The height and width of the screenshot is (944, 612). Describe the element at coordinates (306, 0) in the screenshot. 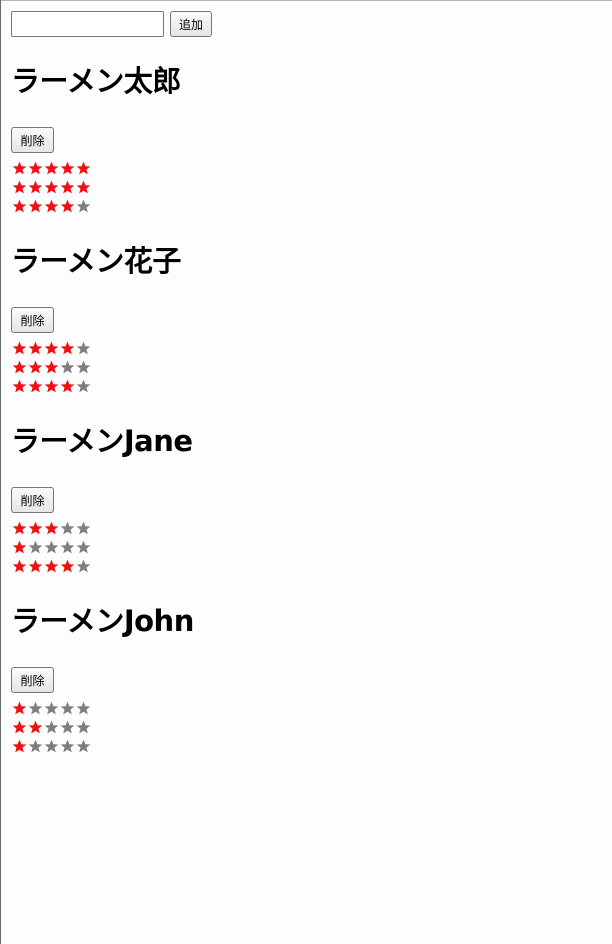

I see `window-top-border` at that location.